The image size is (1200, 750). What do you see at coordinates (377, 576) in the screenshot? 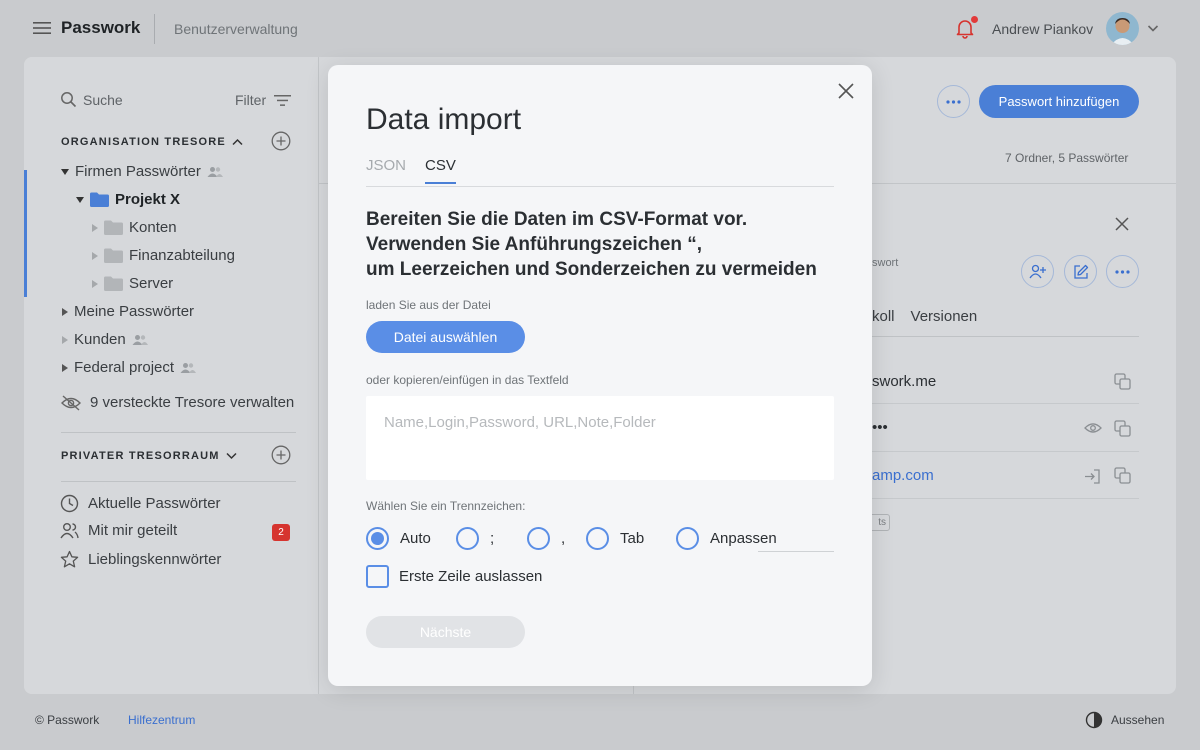
I see `skip-first-row-checkbox` at bounding box center [377, 576].